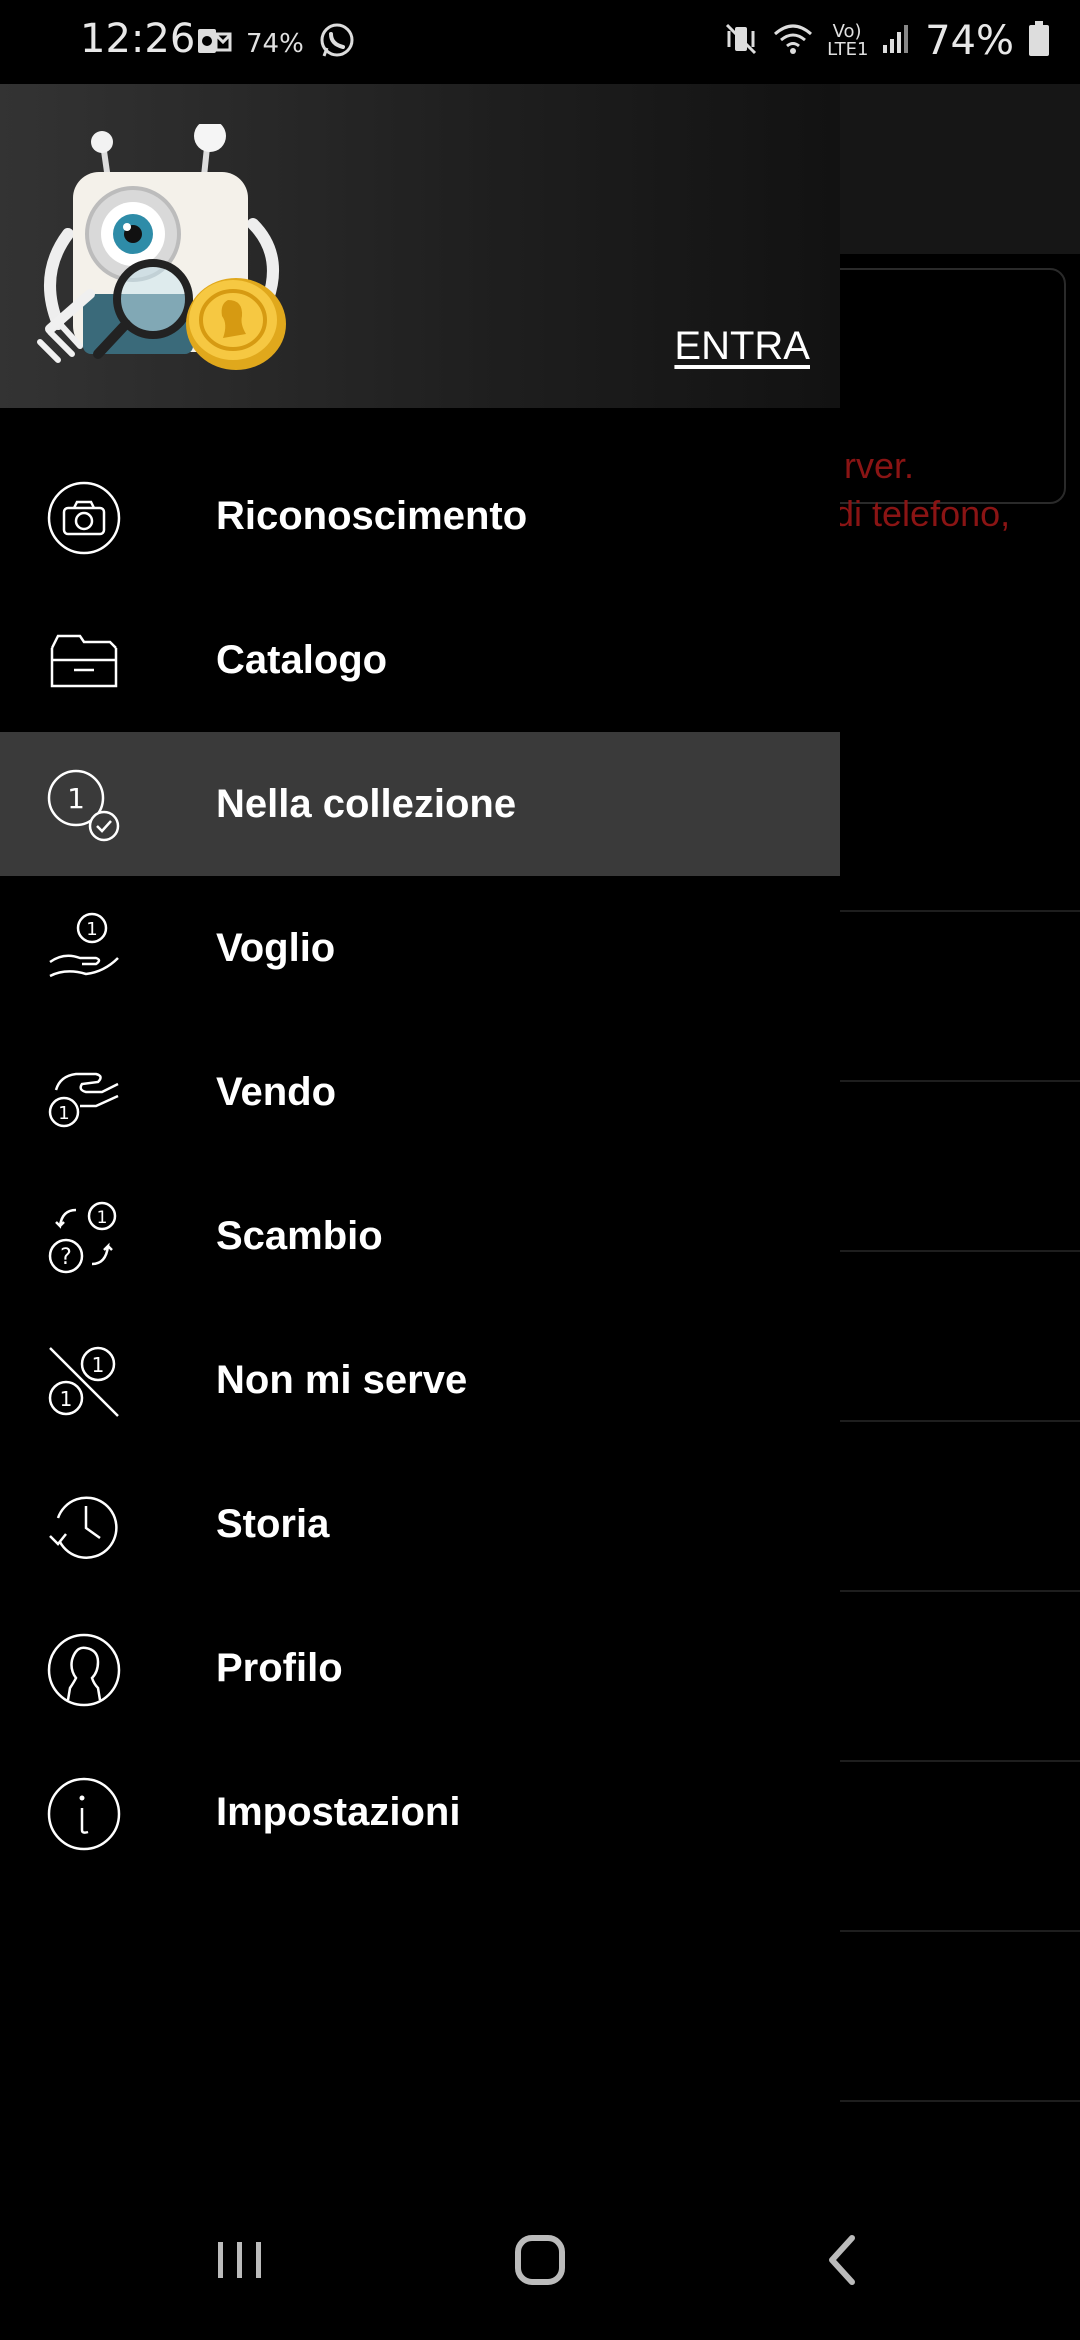 The height and width of the screenshot is (2340, 1080). Describe the element at coordinates (276, 947) in the screenshot. I see `menu-label: Voglio` at that location.